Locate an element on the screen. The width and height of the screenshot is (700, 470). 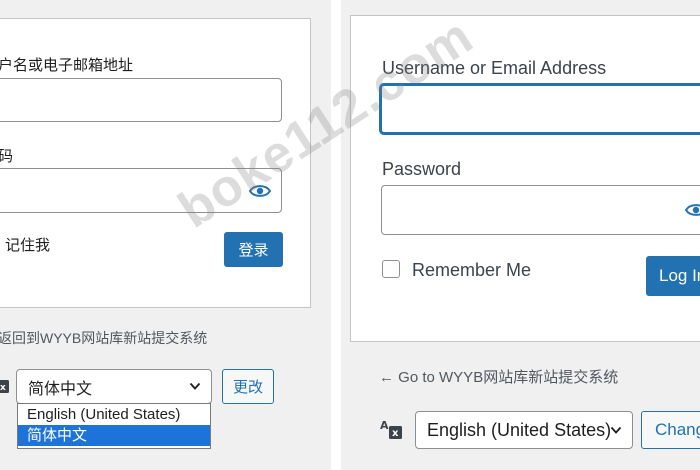
login-button: 登录 is located at coordinates (253, 249).